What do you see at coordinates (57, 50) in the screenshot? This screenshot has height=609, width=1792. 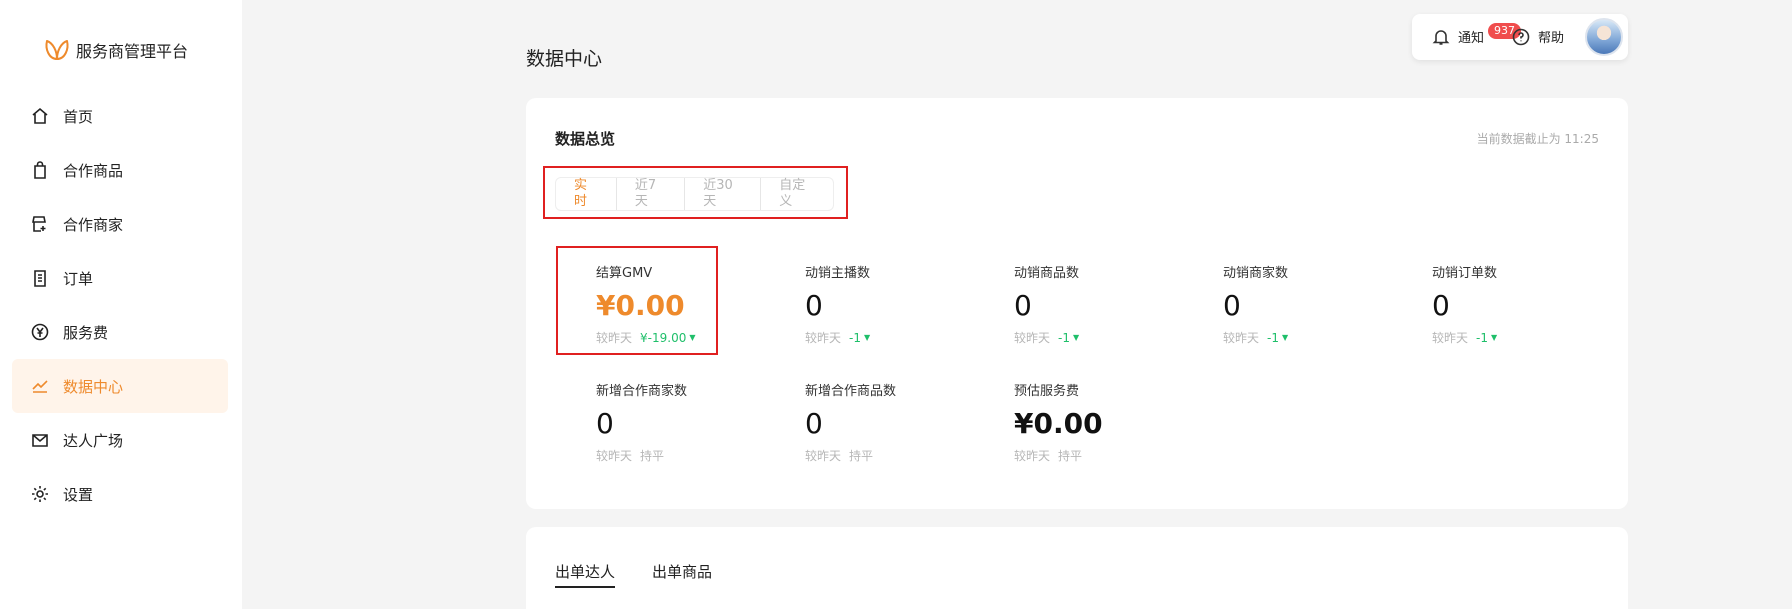 I see `brand-logo-icon` at bounding box center [57, 50].